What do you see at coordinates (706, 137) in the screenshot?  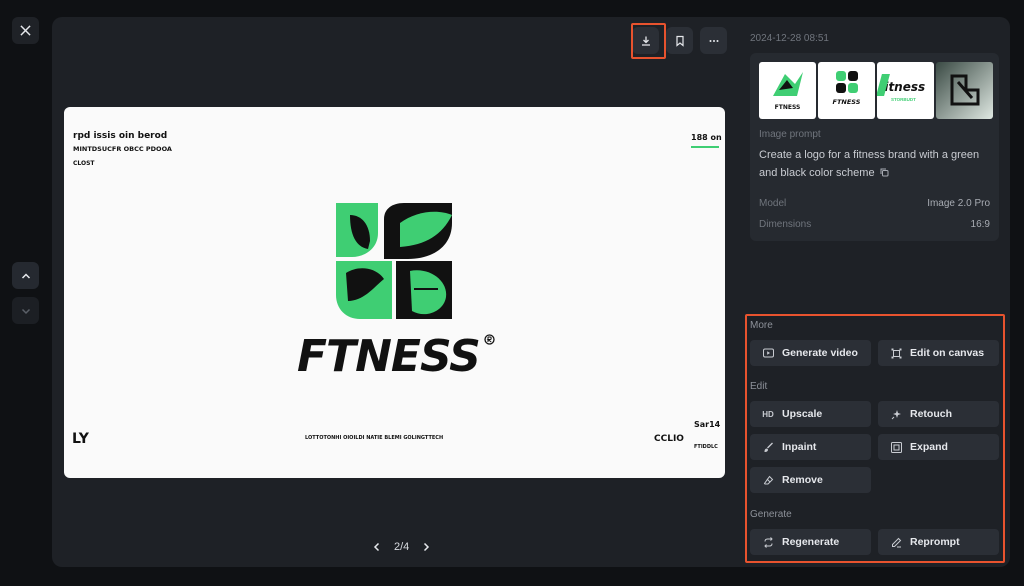 I see `image-text-top-right: 188 on` at bounding box center [706, 137].